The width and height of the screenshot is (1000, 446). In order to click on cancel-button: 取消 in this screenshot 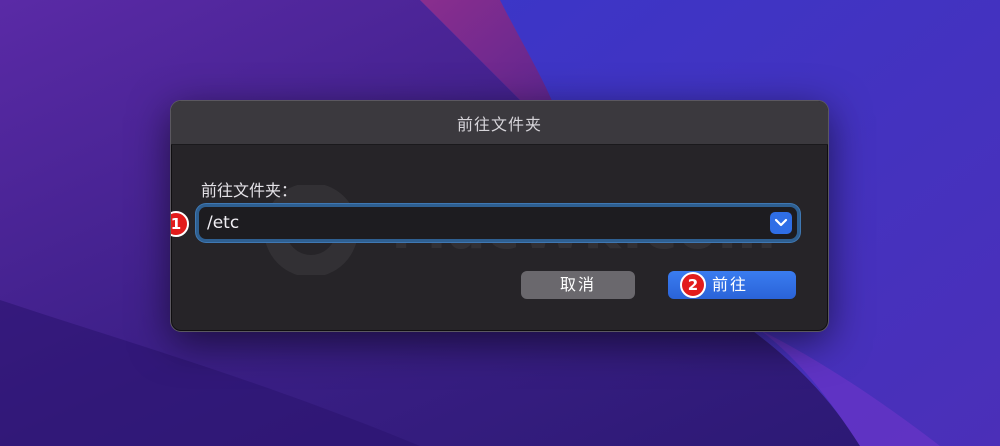, I will do `click(578, 285)`.